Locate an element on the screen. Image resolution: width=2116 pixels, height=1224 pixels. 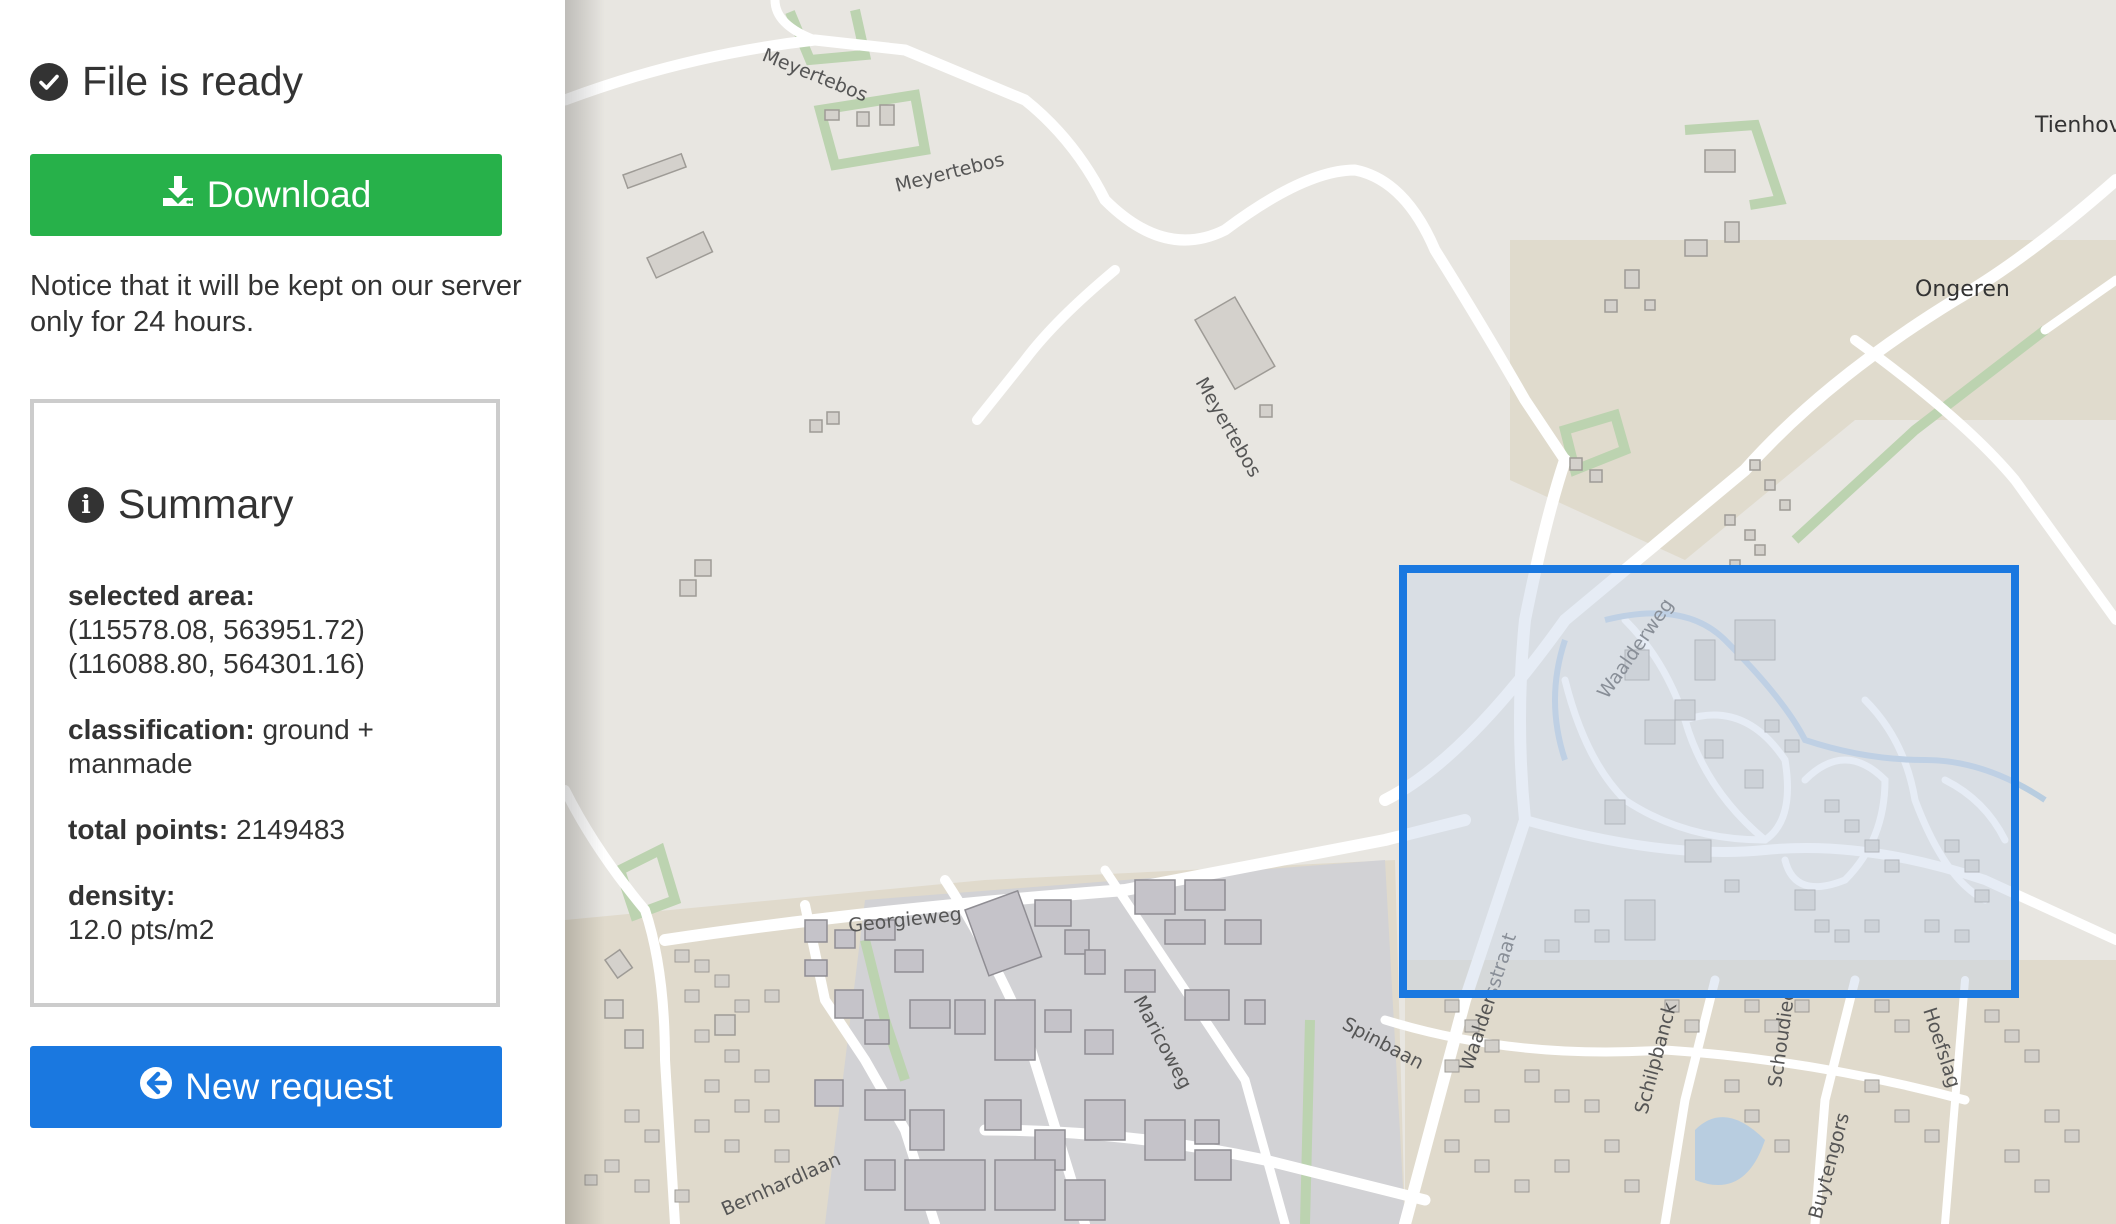
total-points-value: 2149483 is located at coordinates (290, 829).